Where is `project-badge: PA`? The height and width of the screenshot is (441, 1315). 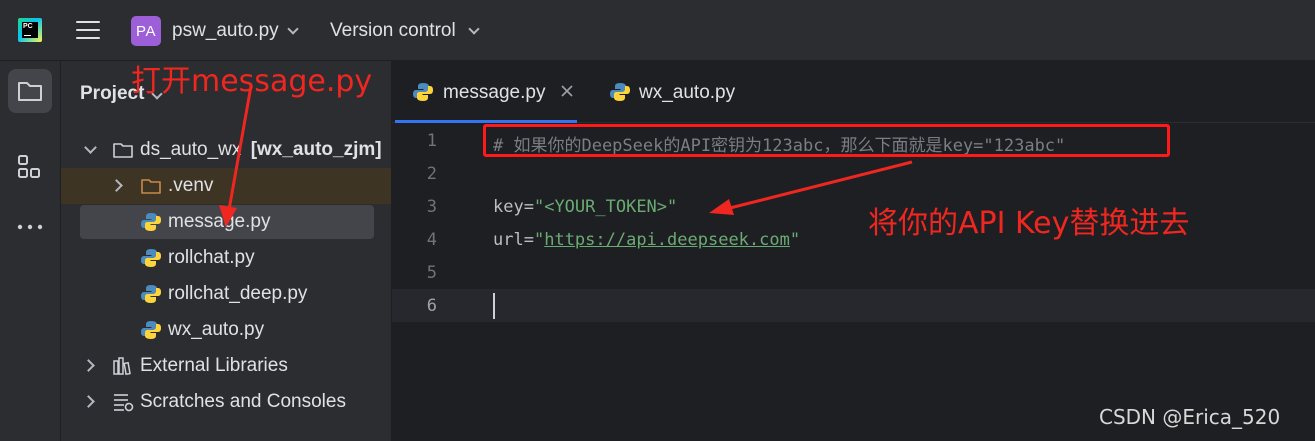
project-badge: PA is located at coordinates (146, 31).